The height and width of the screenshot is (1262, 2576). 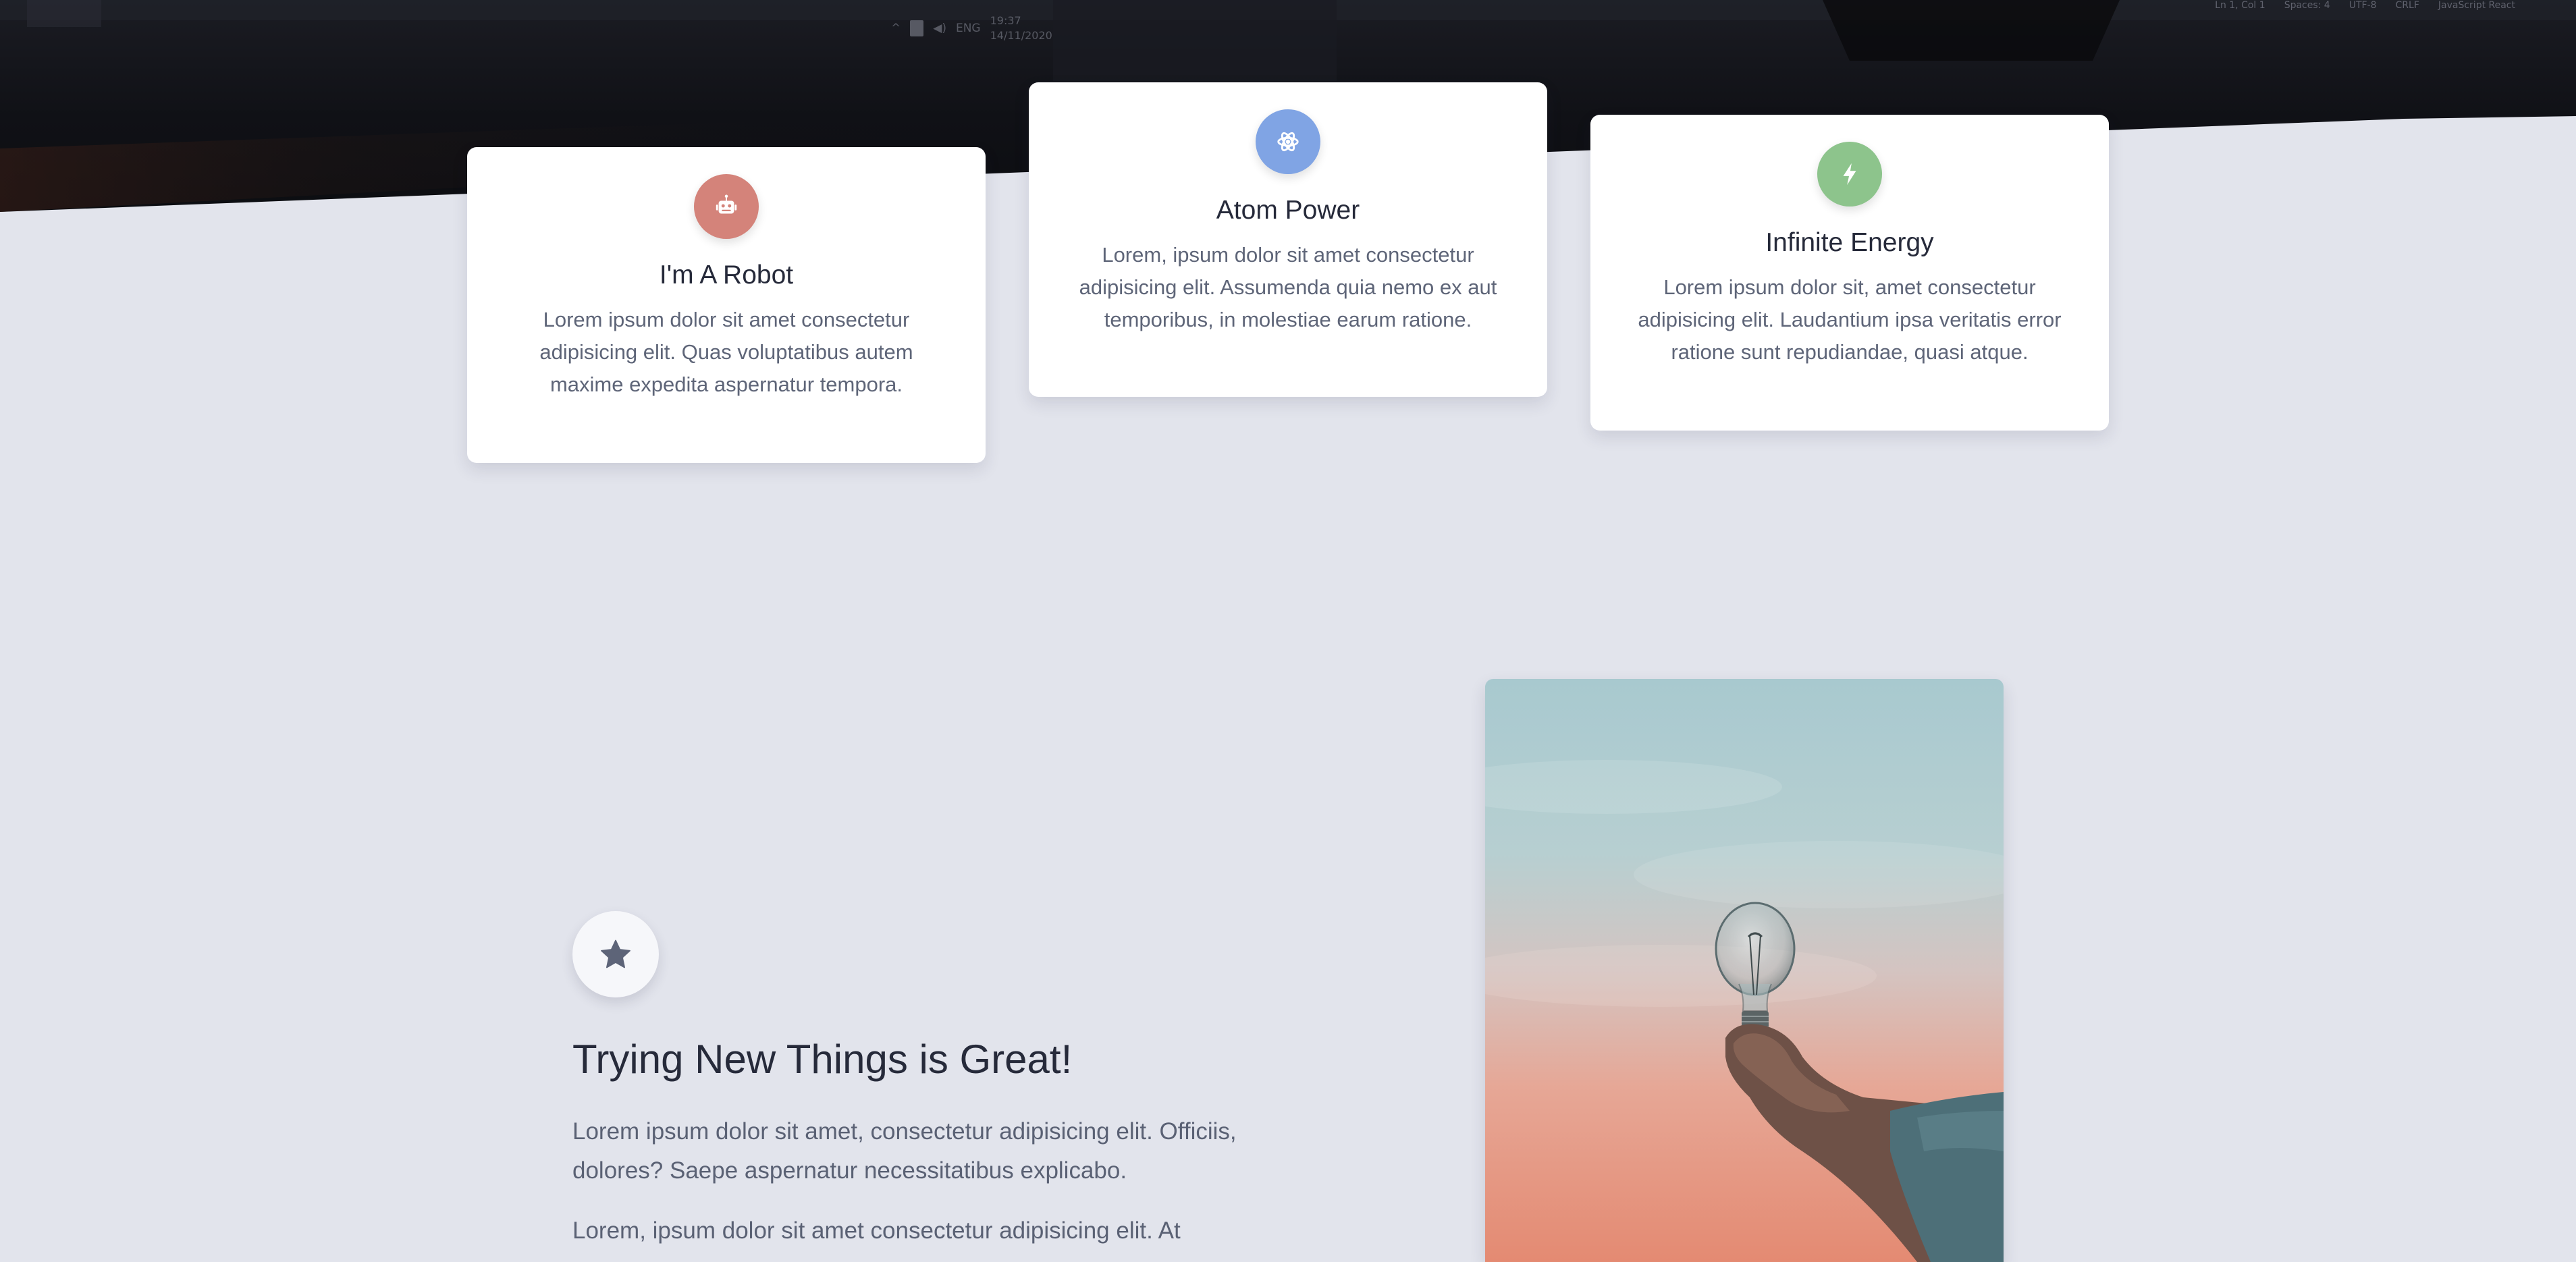 I want to click on section-icon-circle, so click(x=615, y=954).